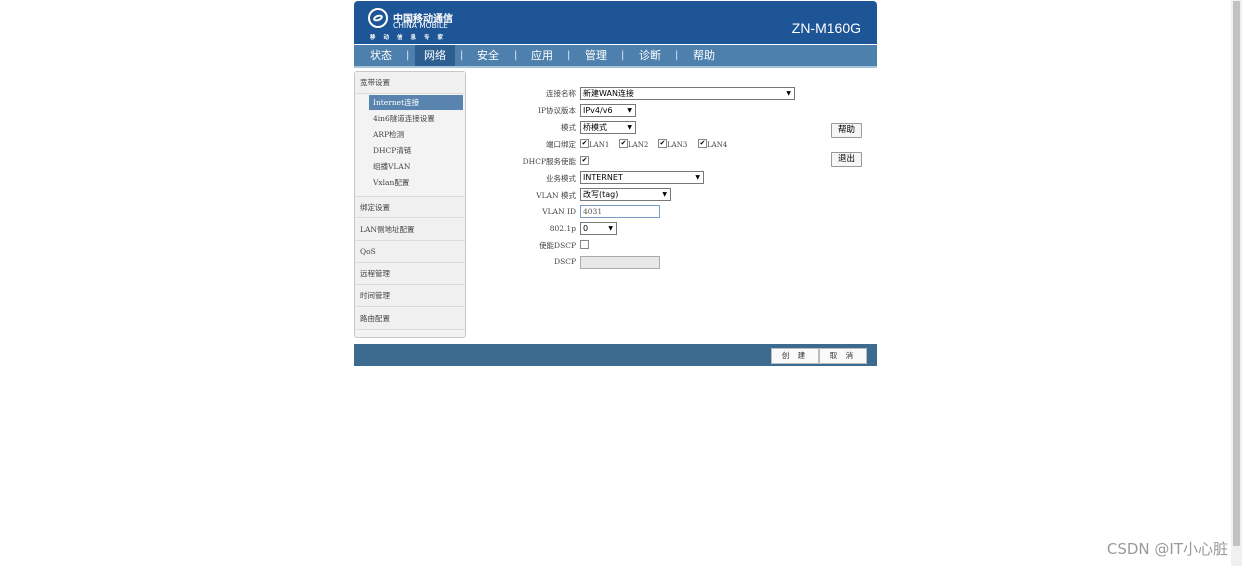 Image resolution: width=1242 pixels, height=566 pixels. Describe the element at coordinates (595, 127) in the screenshot. I see `mode-value: 桥模式` at that location.